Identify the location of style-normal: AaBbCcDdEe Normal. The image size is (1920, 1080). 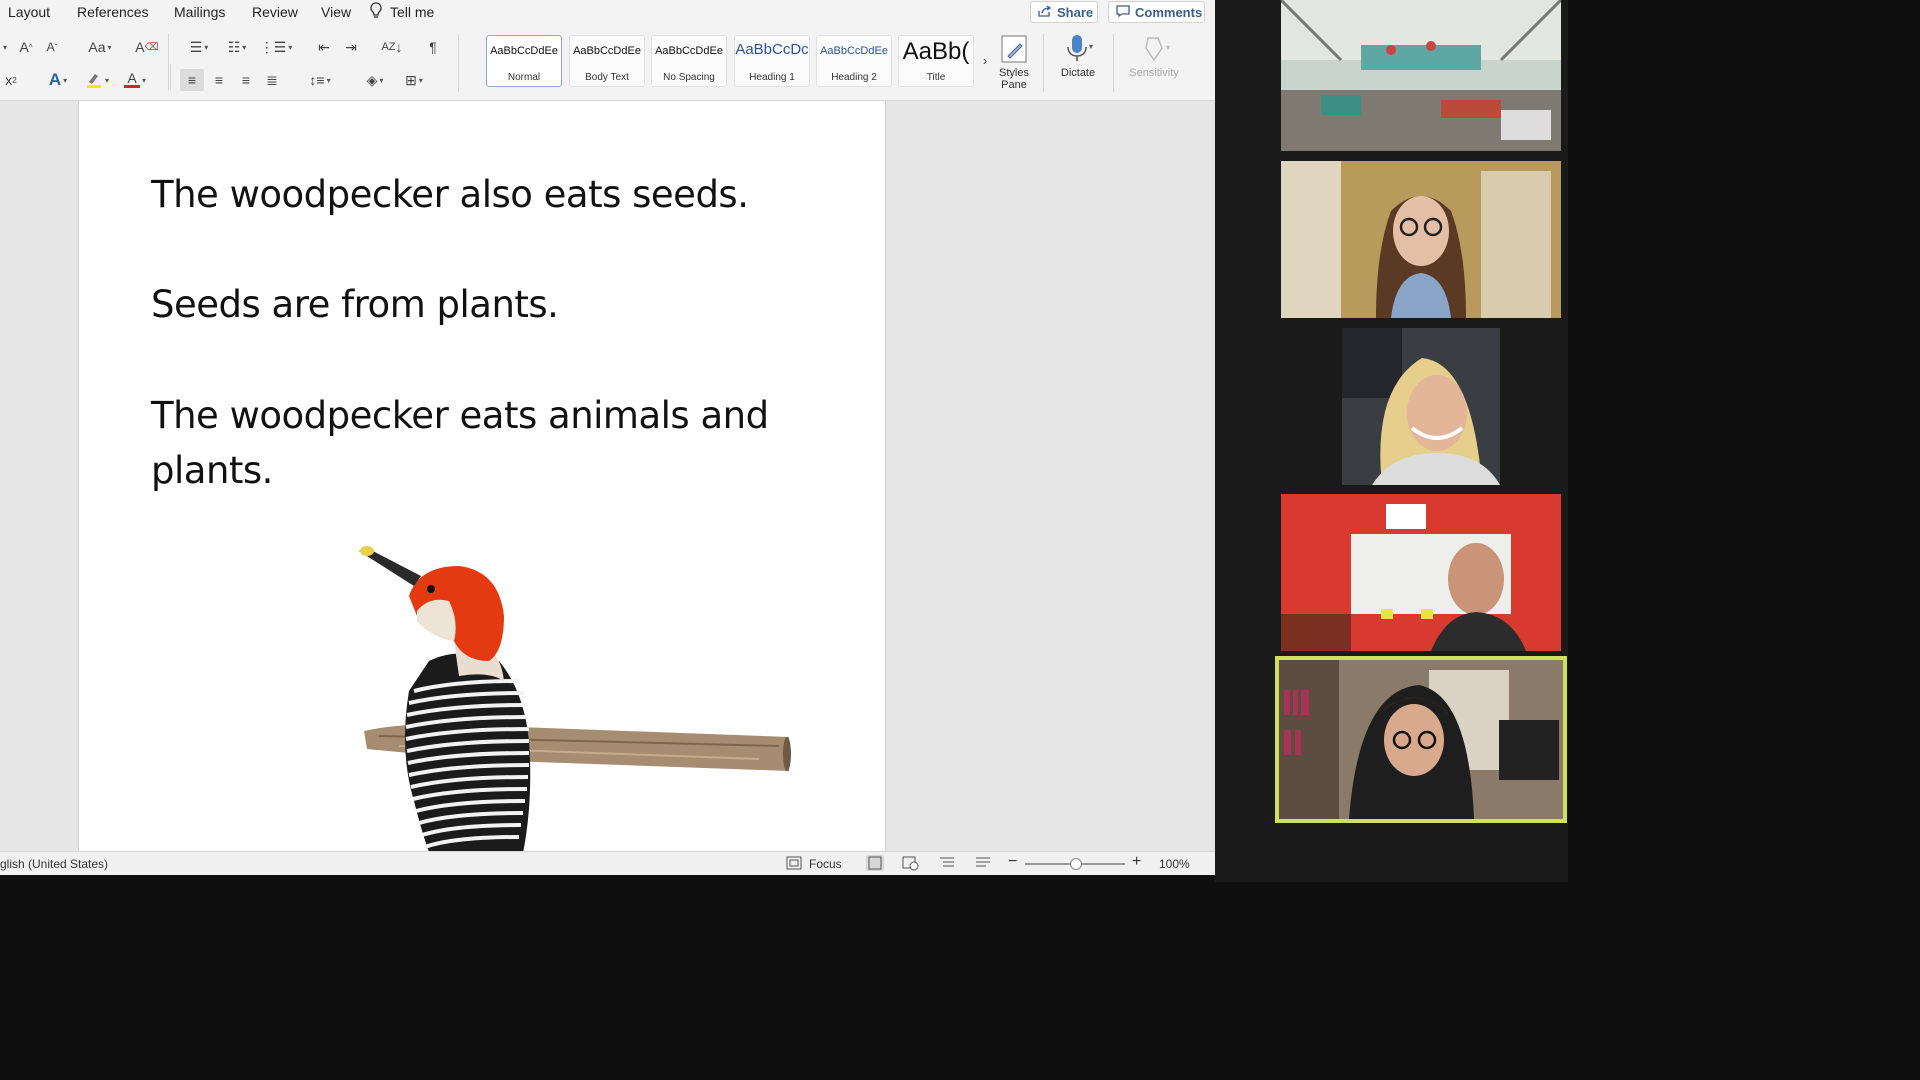
(524, 61).